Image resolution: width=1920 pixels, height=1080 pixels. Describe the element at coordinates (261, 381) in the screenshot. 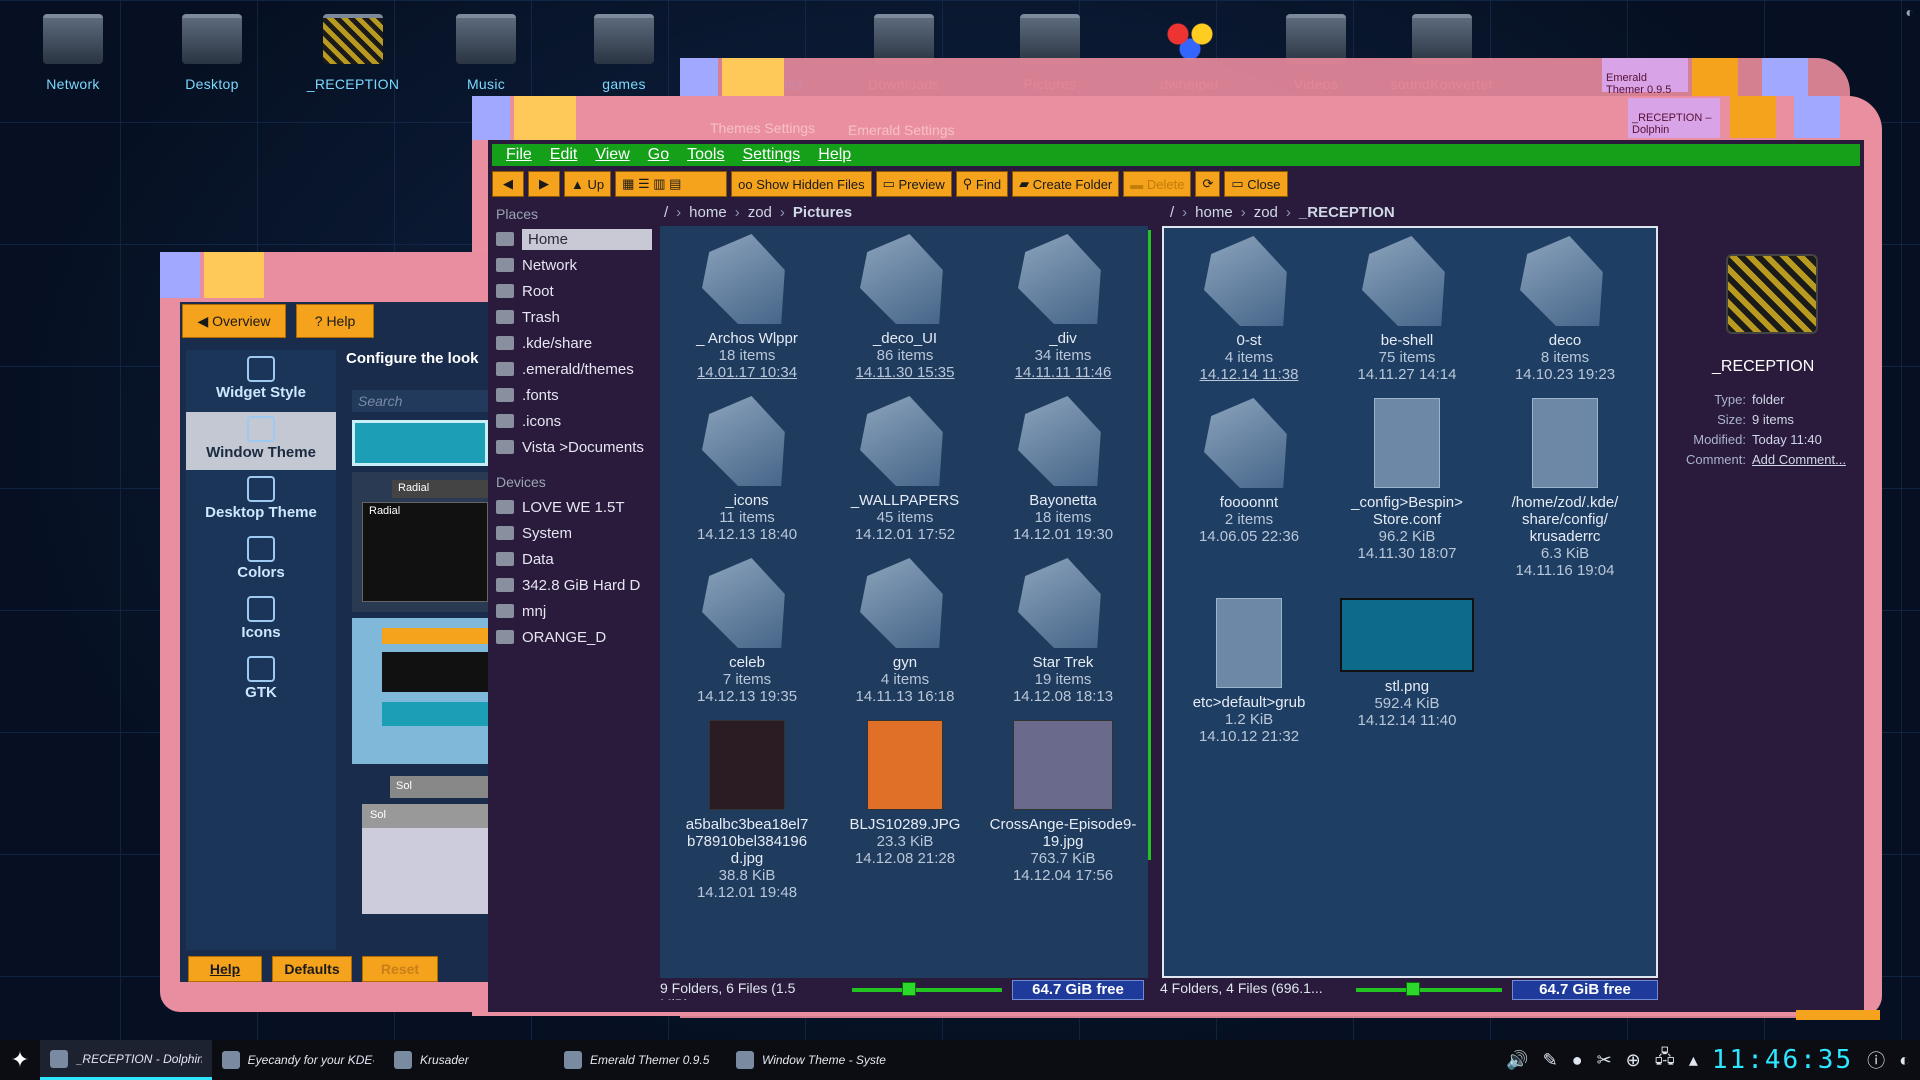

I see `category-widget-style: Widget Style` at that location.